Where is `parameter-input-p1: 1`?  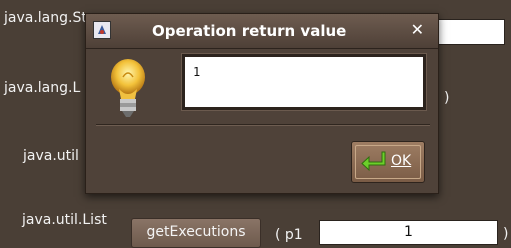 parameter-input-p1: 1 is located at coordinates (408, 232).